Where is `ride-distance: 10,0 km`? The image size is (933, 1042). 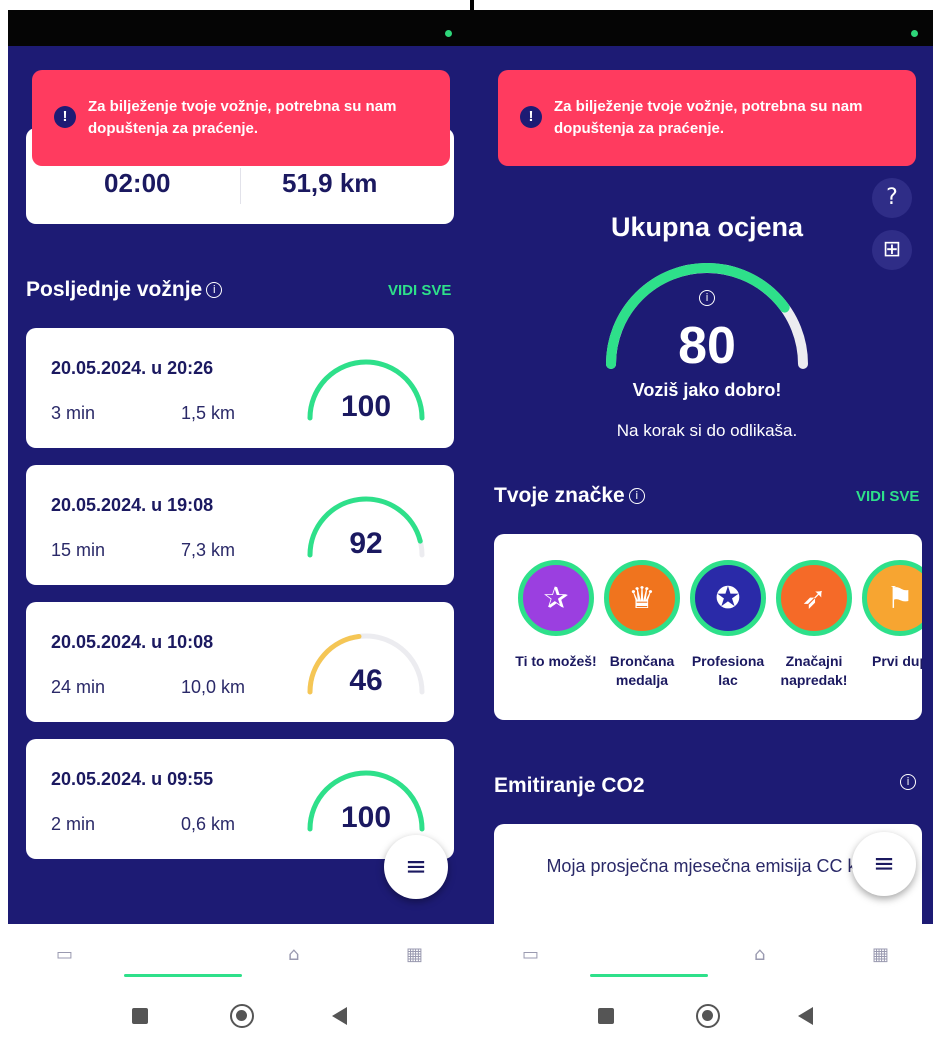 ride-distance: 10,0 km is located at coordinates (213, 687).